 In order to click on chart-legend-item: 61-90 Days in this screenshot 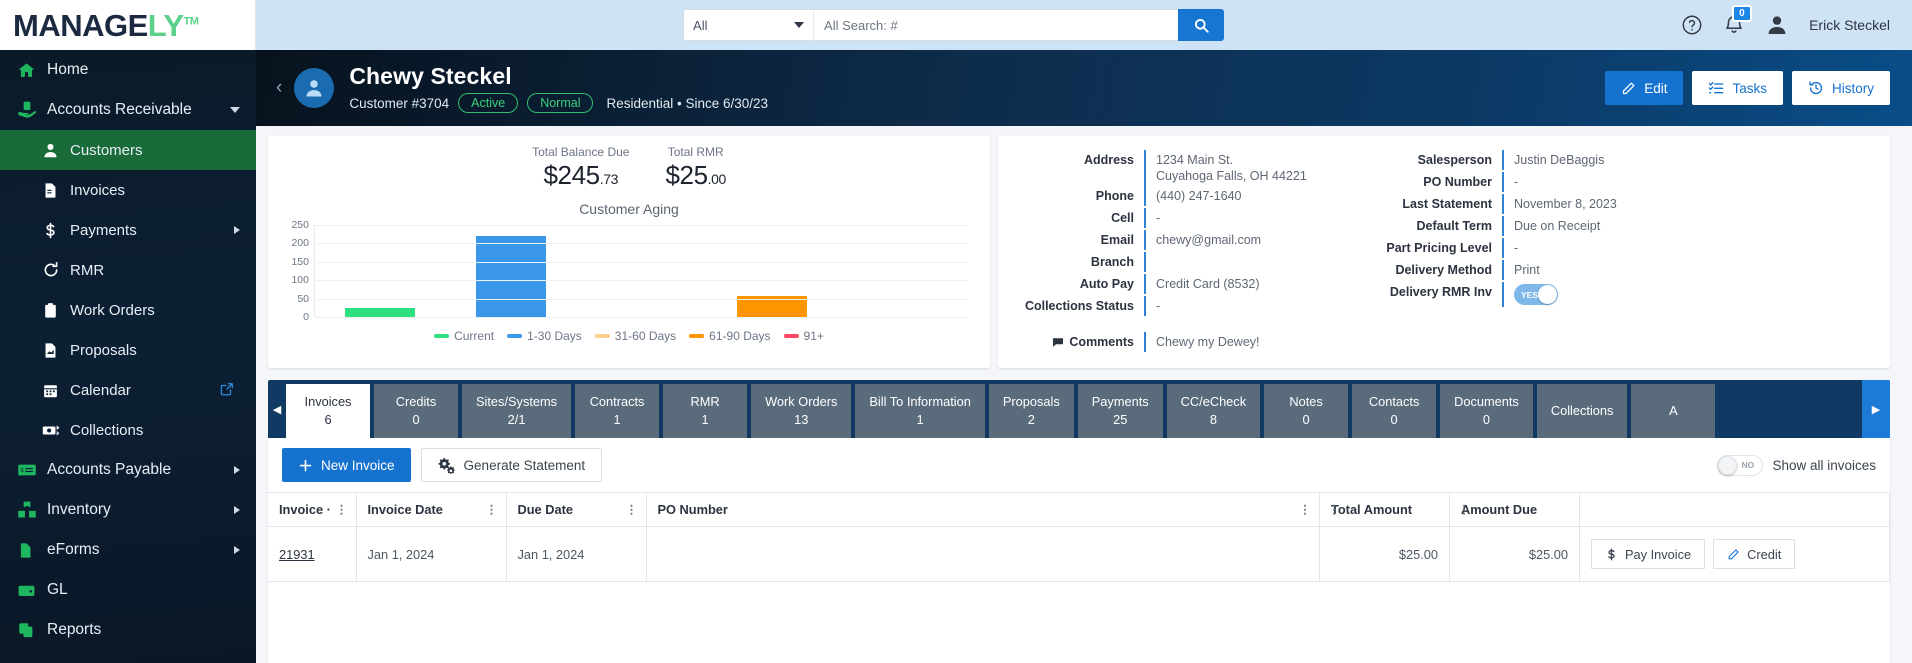, I will do `click(730, 336)`.